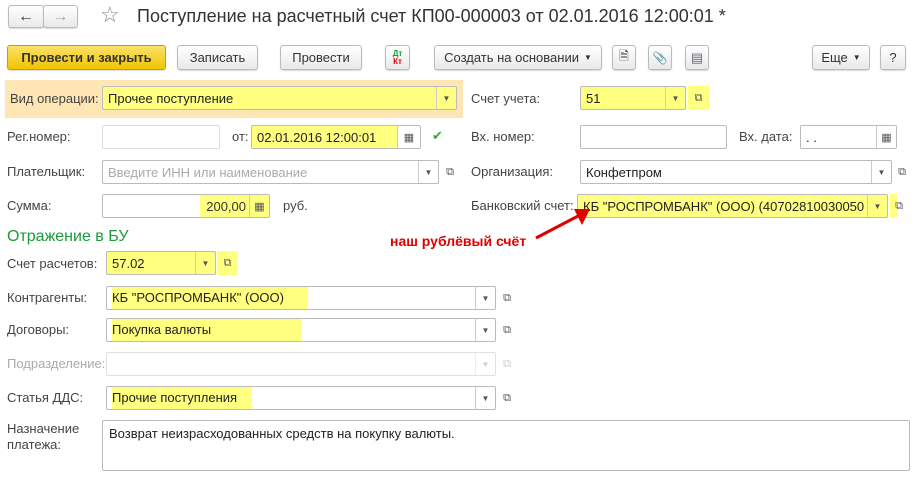 This screenshot has height=477, width=914. Describe the element at coordinates (110, 15) in the screenshot. I see `star-icon: ☆` at that location.